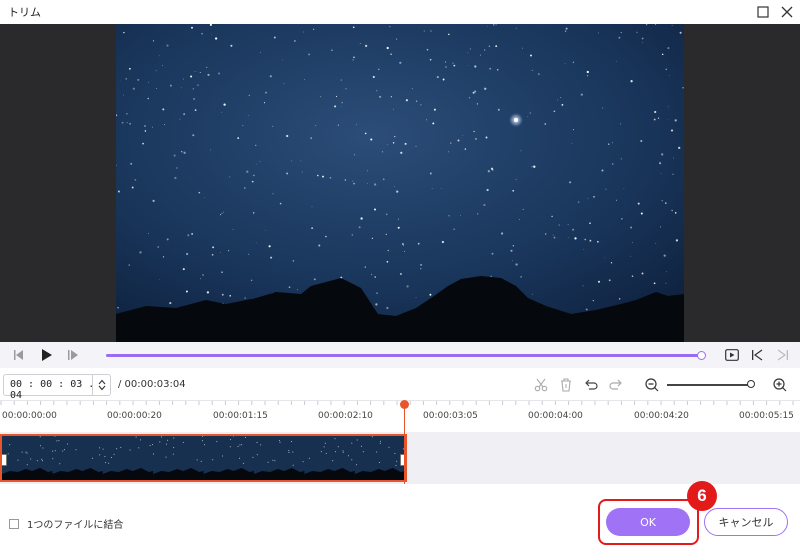 This screenshot has width=800, height=546. I want to click on zoom-in-button, so click(780, 385).